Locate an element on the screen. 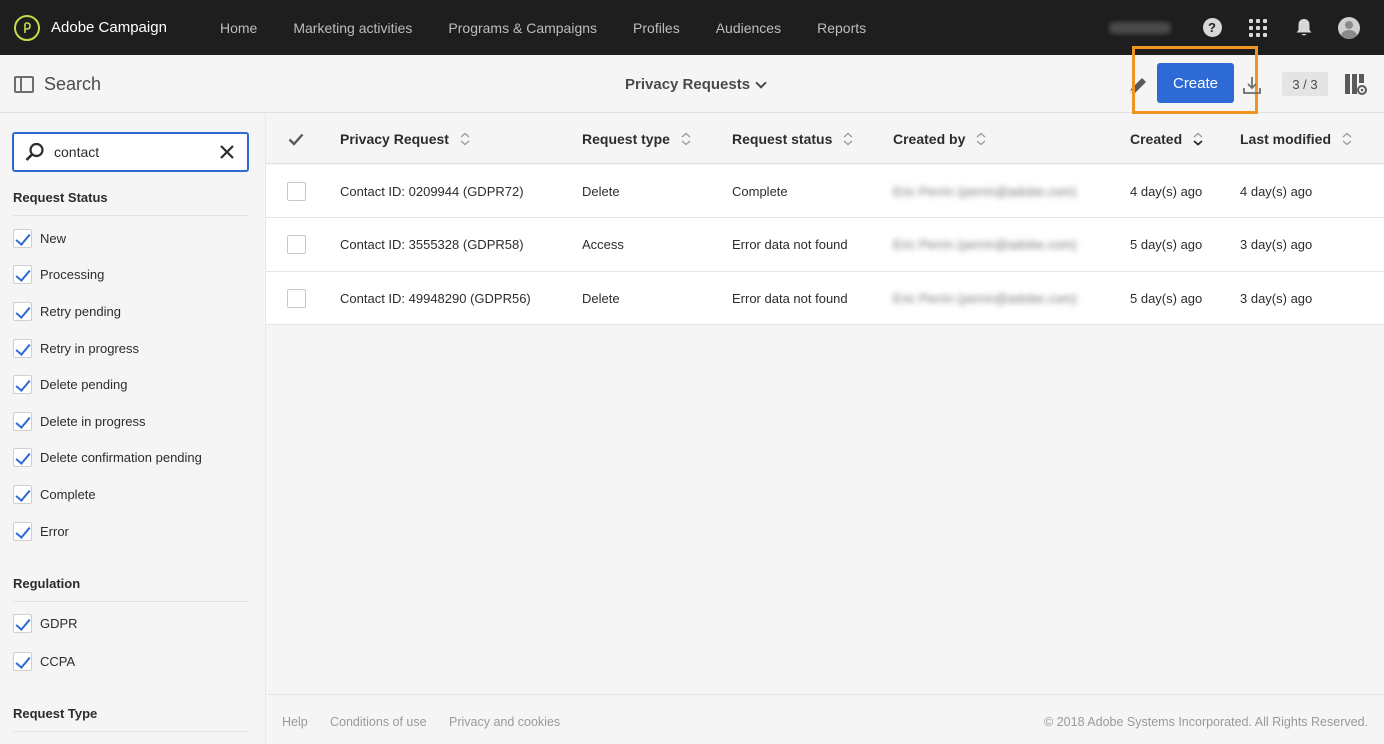 This screenshot has height=744, width=1384. column-settings-icon is located at coordinates (1356, 85).